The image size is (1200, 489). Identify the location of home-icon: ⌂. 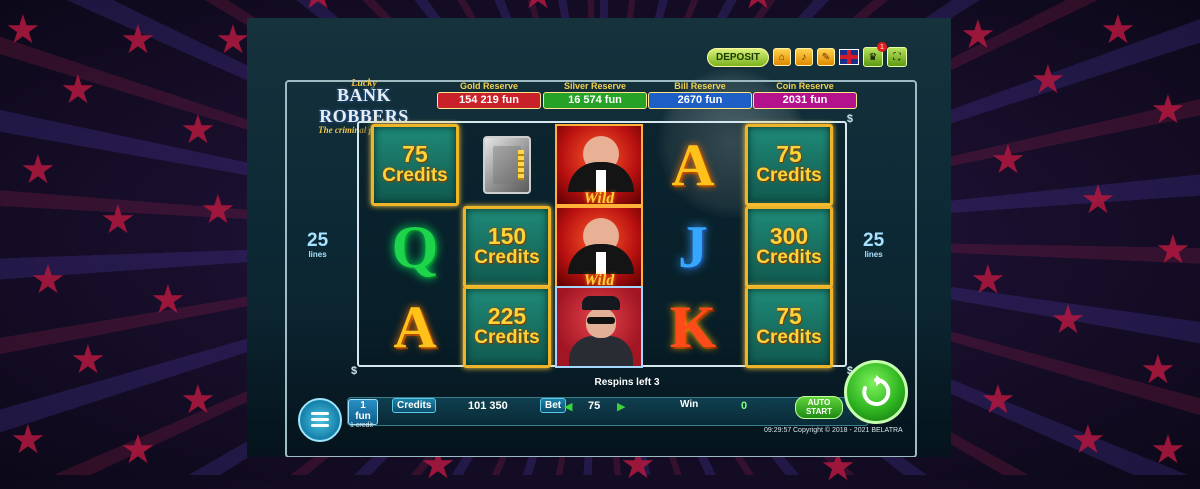
(781, 57).